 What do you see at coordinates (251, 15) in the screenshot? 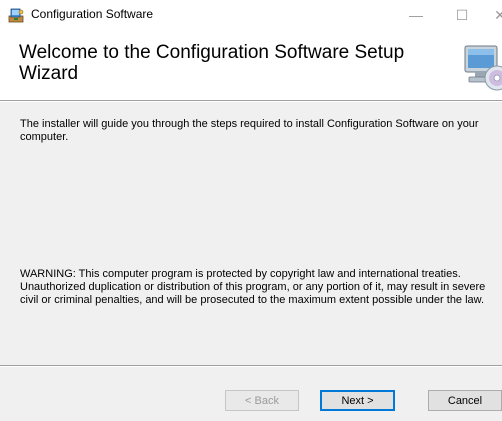
I see `title-bar: Configuration Software — ☐ ✕` at bounding box center [251, 15].